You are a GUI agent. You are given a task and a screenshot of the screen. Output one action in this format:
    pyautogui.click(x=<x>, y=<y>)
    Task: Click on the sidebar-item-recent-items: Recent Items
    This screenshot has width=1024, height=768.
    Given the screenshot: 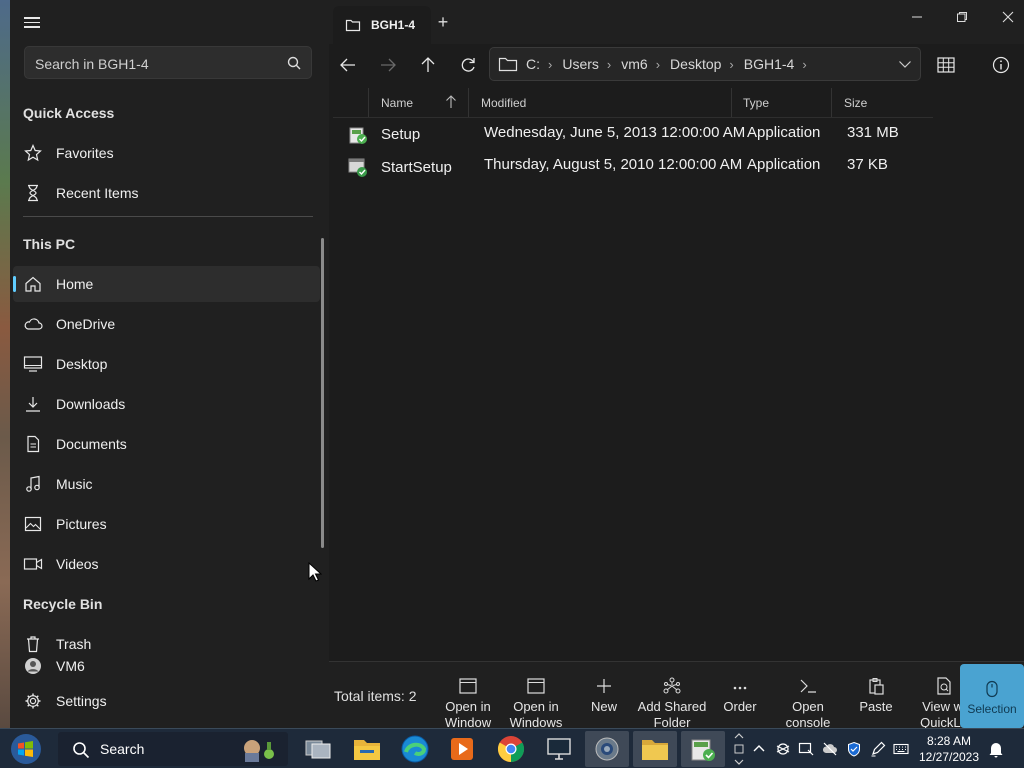 What is the action you would take?
    pyautogui.click(x=166, y=193)
    